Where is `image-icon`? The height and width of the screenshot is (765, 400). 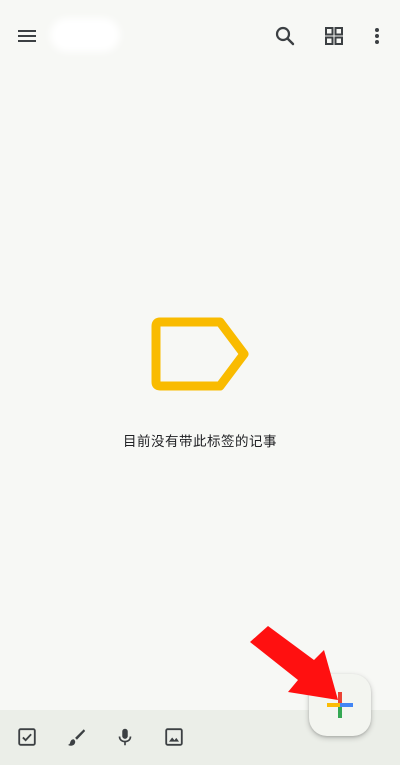
image-icon is located at coordinates (174, 737).